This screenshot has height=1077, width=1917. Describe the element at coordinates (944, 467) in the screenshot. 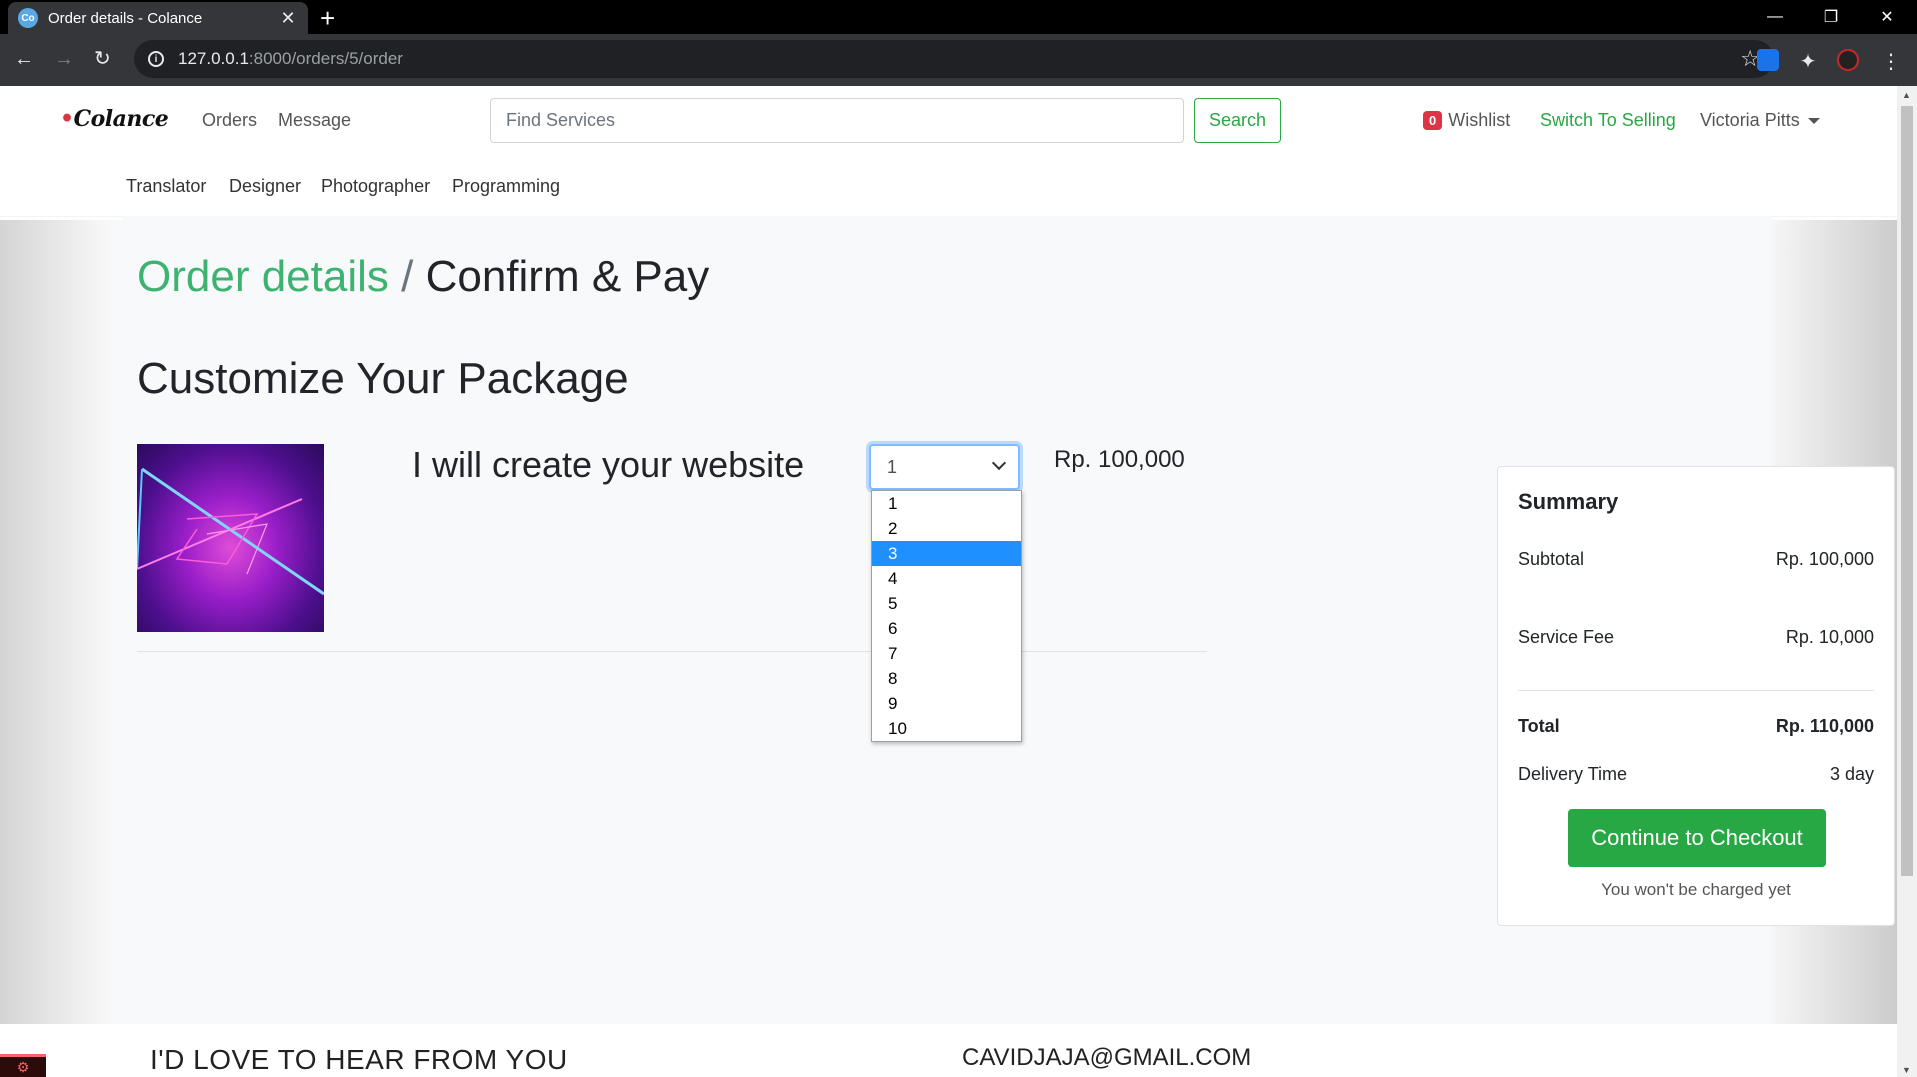

I see `quantity-select: 1` at that location.